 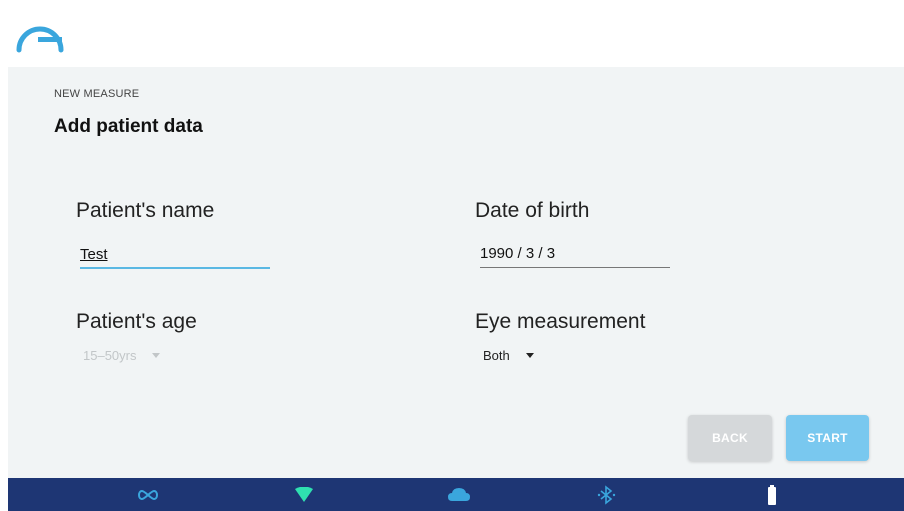 What do you see at coordinates (175, 268) in the screenshot?
I see `patient-name-underline` at bounding box center [175, 268].